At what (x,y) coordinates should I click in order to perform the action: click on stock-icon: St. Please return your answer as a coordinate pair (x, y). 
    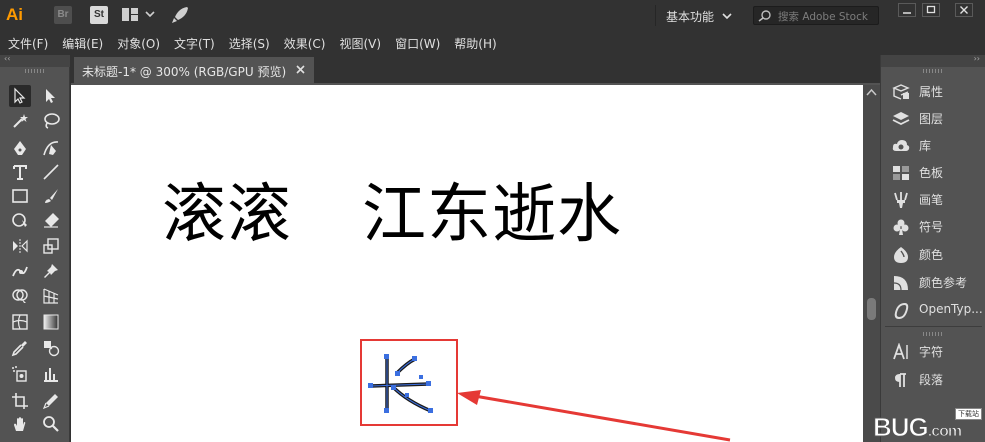
    Looking at the image, I should click on (99, 15).